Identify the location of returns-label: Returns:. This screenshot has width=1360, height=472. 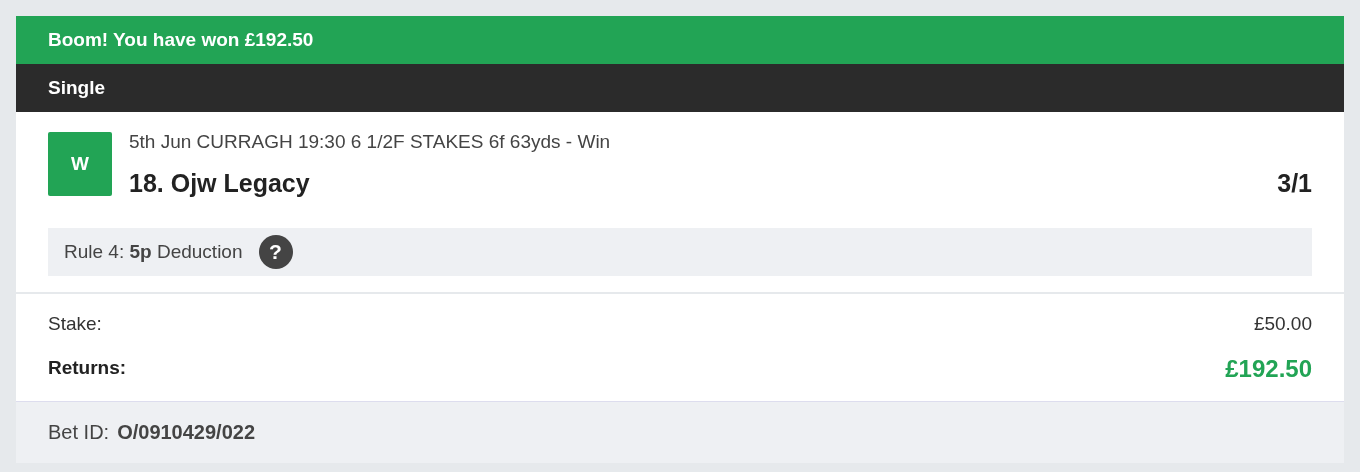
(87, 368).